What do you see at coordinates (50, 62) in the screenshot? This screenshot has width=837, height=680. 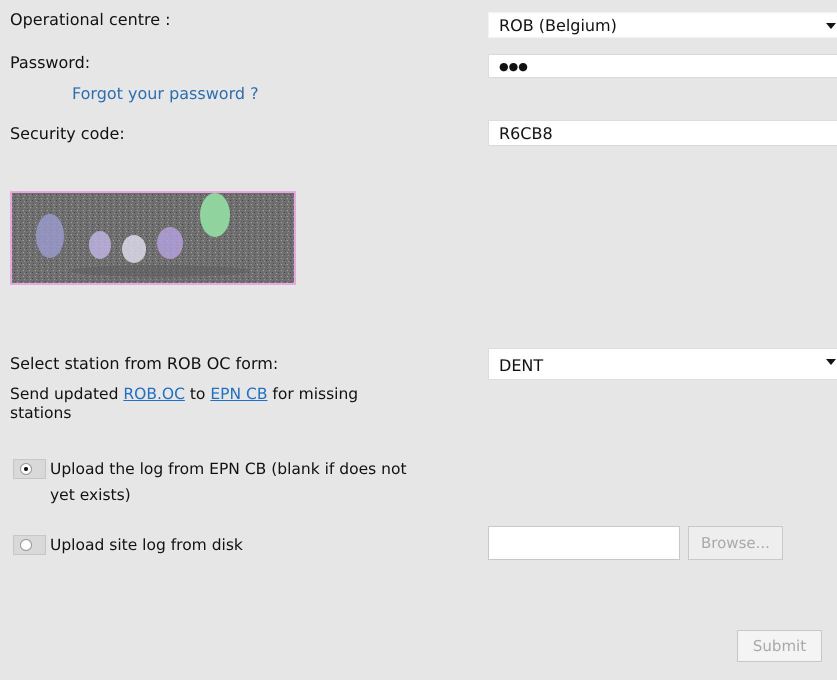 I see `field-label: Password:` at bounding box center [50, 62].